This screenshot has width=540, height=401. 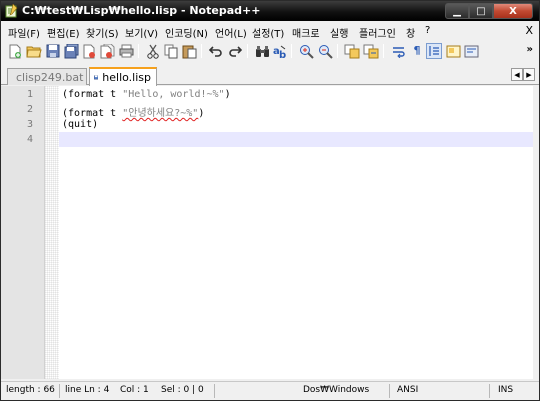 What do you see at coordinates (52, 232) in the screenshot?
I see `fold-margin` at bounding box center [52, 232].